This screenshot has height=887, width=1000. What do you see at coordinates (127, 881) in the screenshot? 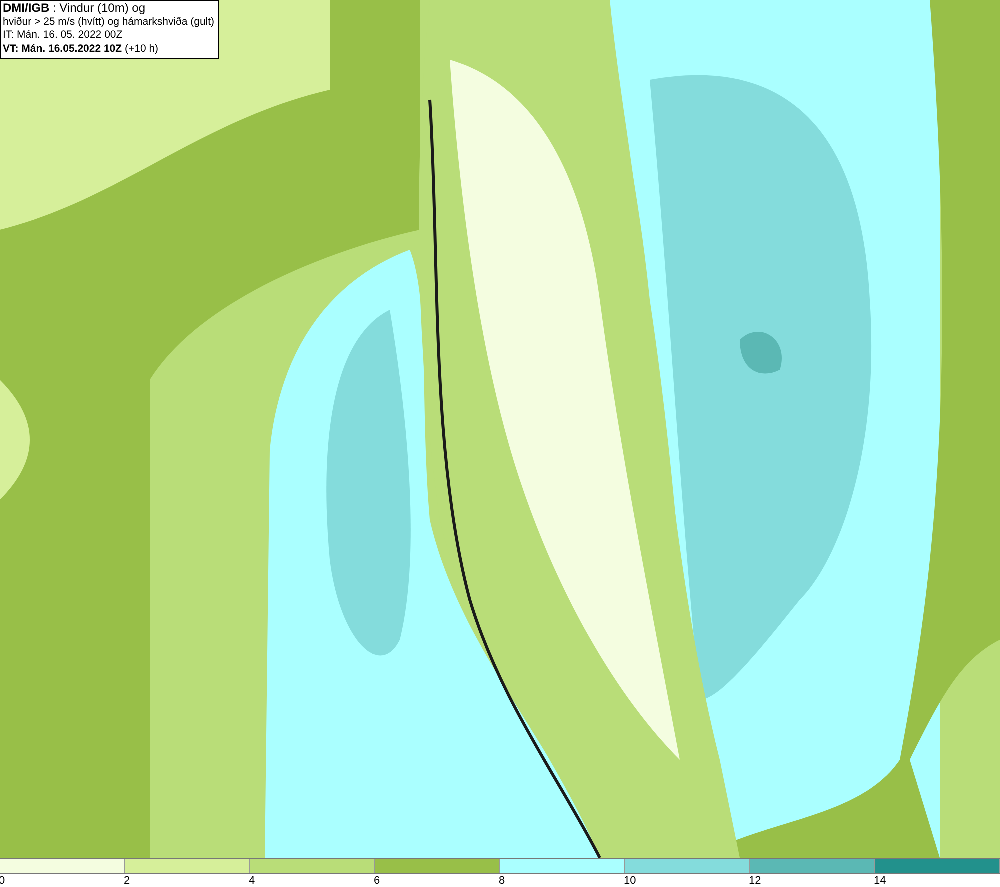
I see `legend-label: 2` at bounding box center [127, 881].